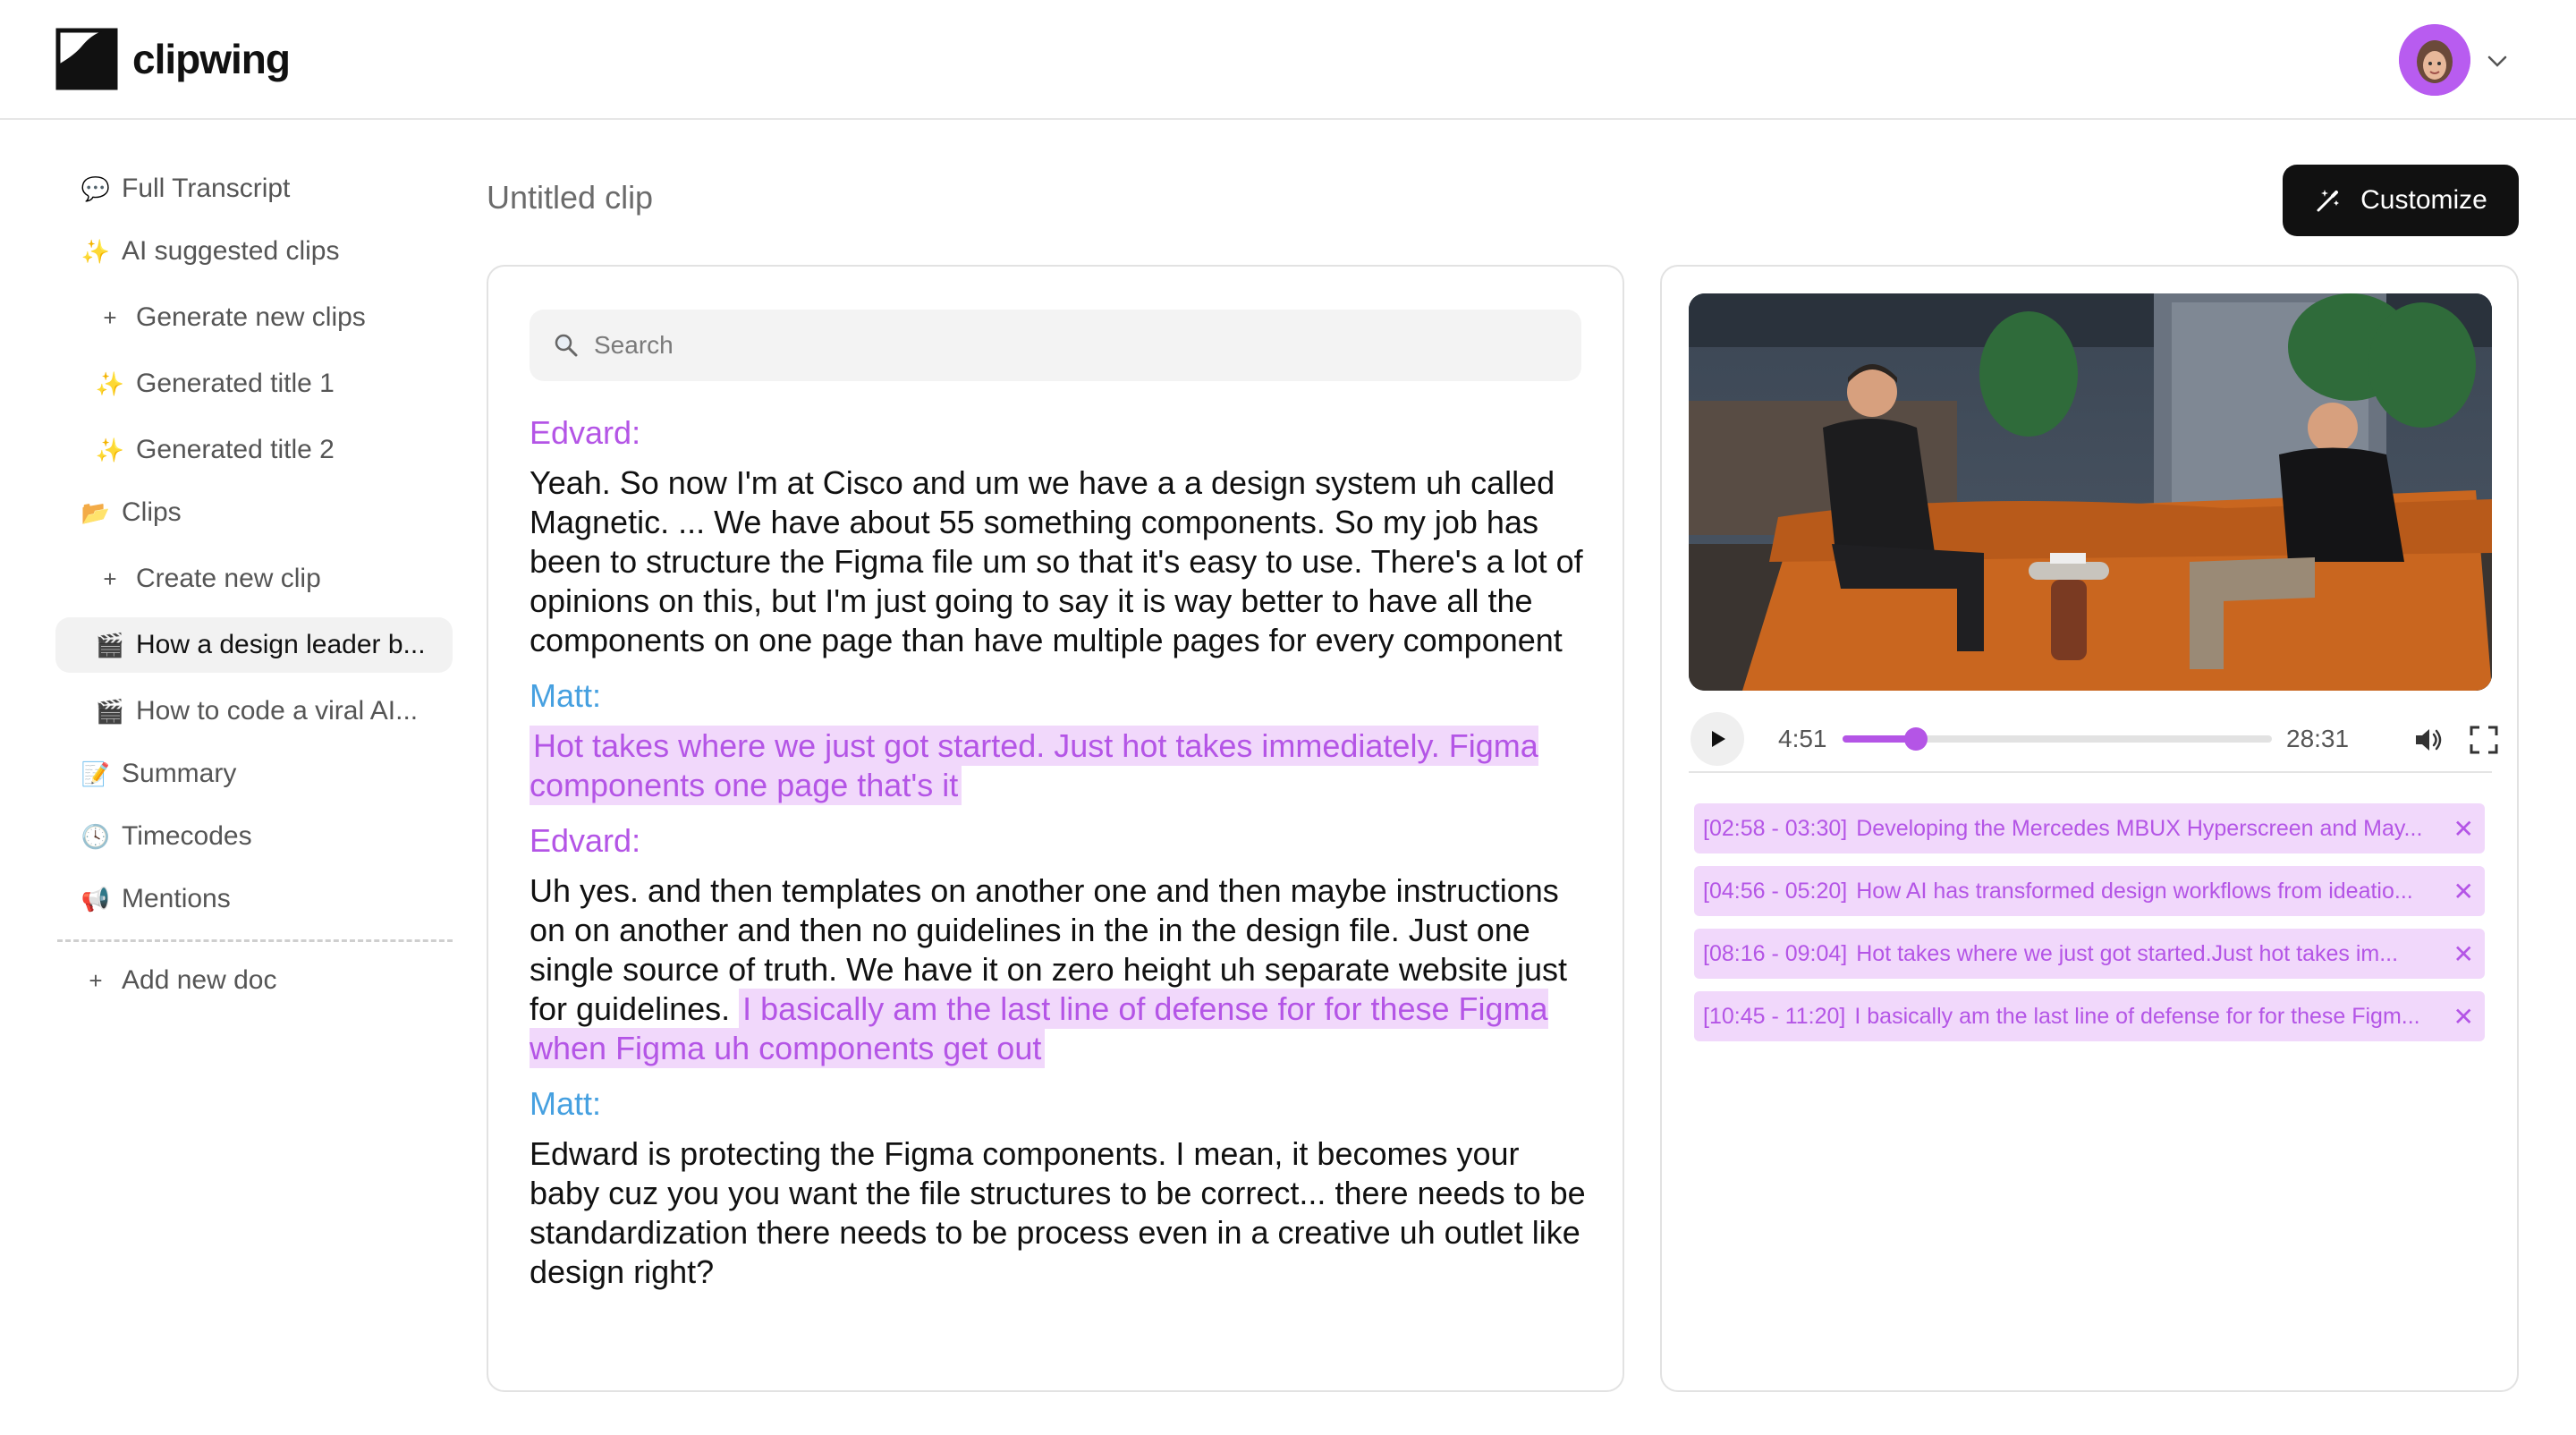 The image size is (2576, 1435). I want to click on player-controls: 4:51 28:31, so click(2093, 741).